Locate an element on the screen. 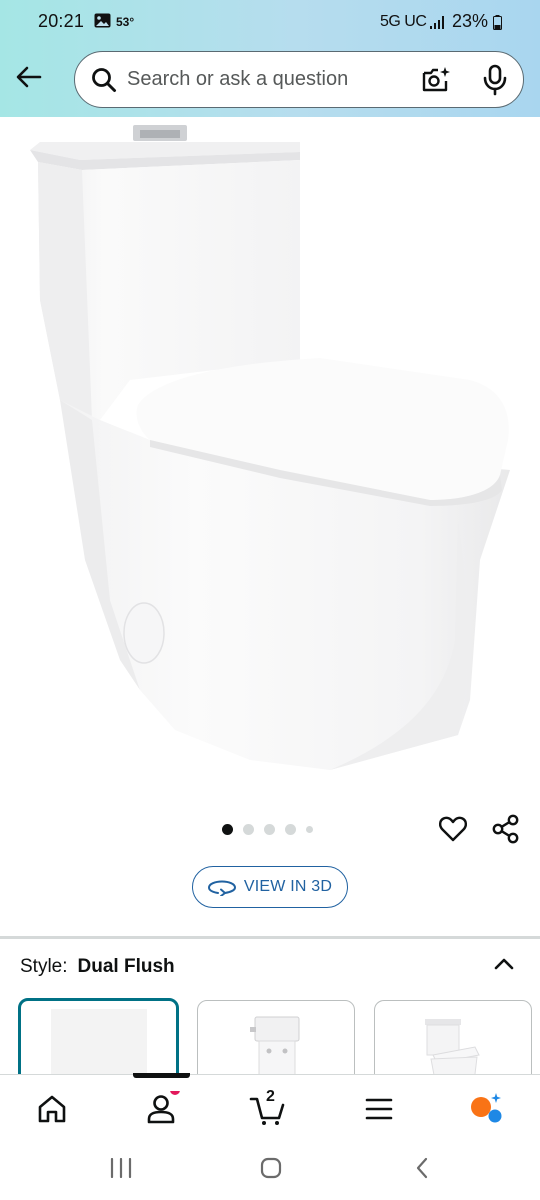  style-selected-value: Dual Flush is located at coordinates (126, 966).